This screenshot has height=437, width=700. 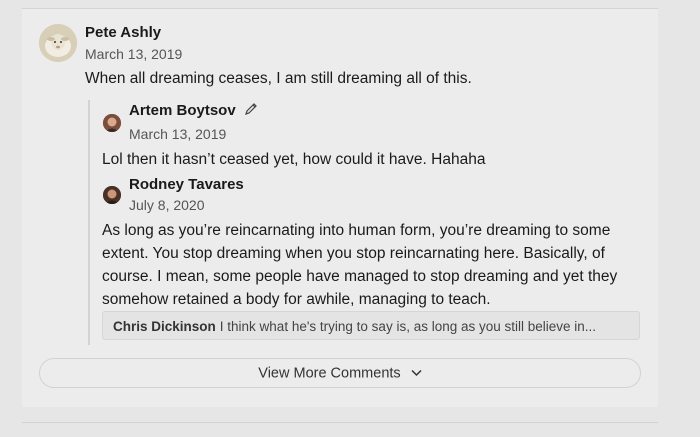 I want to click on divider, so click(x=340, y=422).